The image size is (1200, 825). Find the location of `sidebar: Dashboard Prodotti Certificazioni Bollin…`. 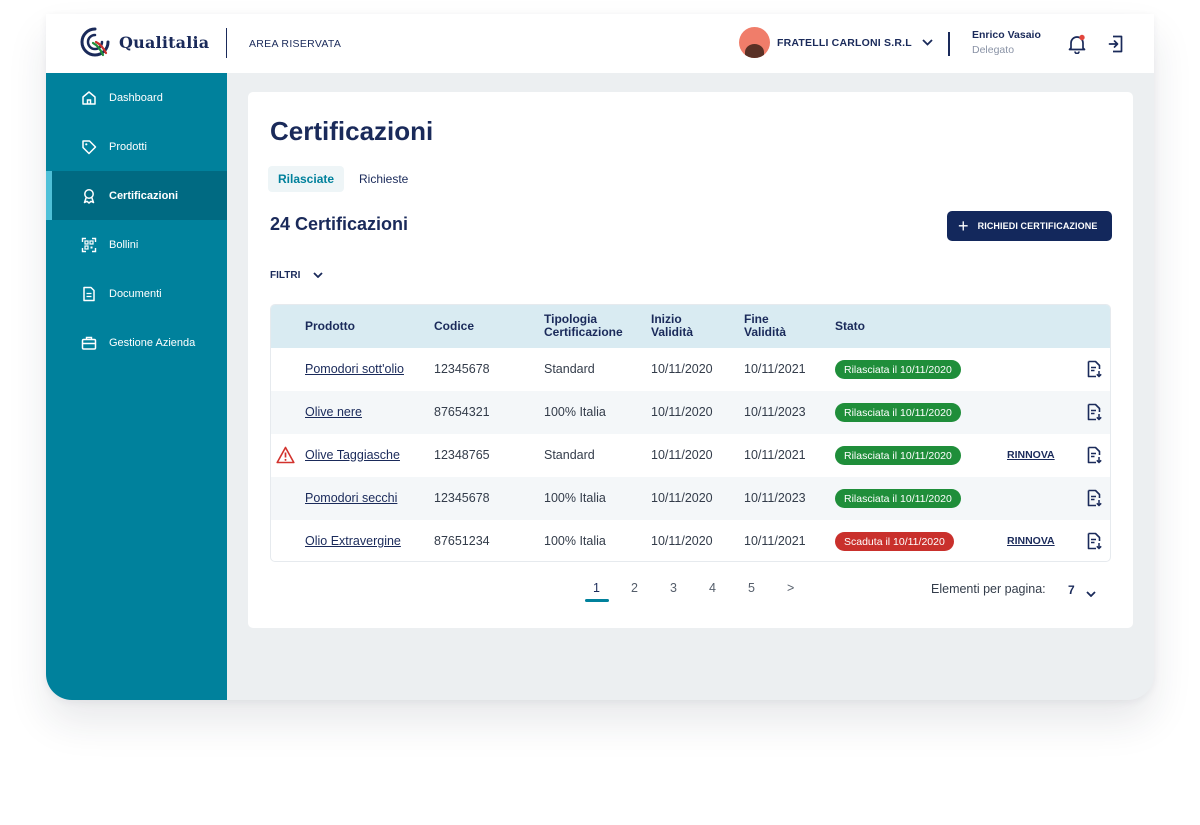

sidebar: Dashboard Prodotti Certificazioni Bollin… is located at coordinates (136, 386).